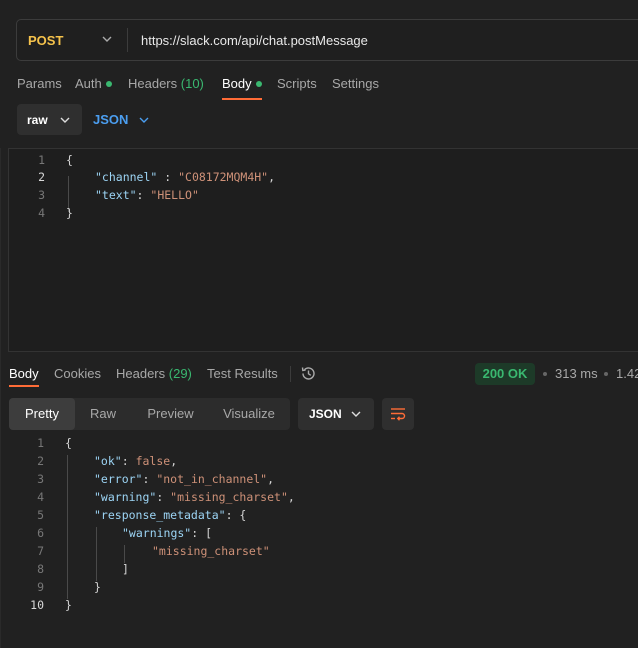 This screenshot has height=648, width=638. I want to click on json-key: "error", so click(118, 479).